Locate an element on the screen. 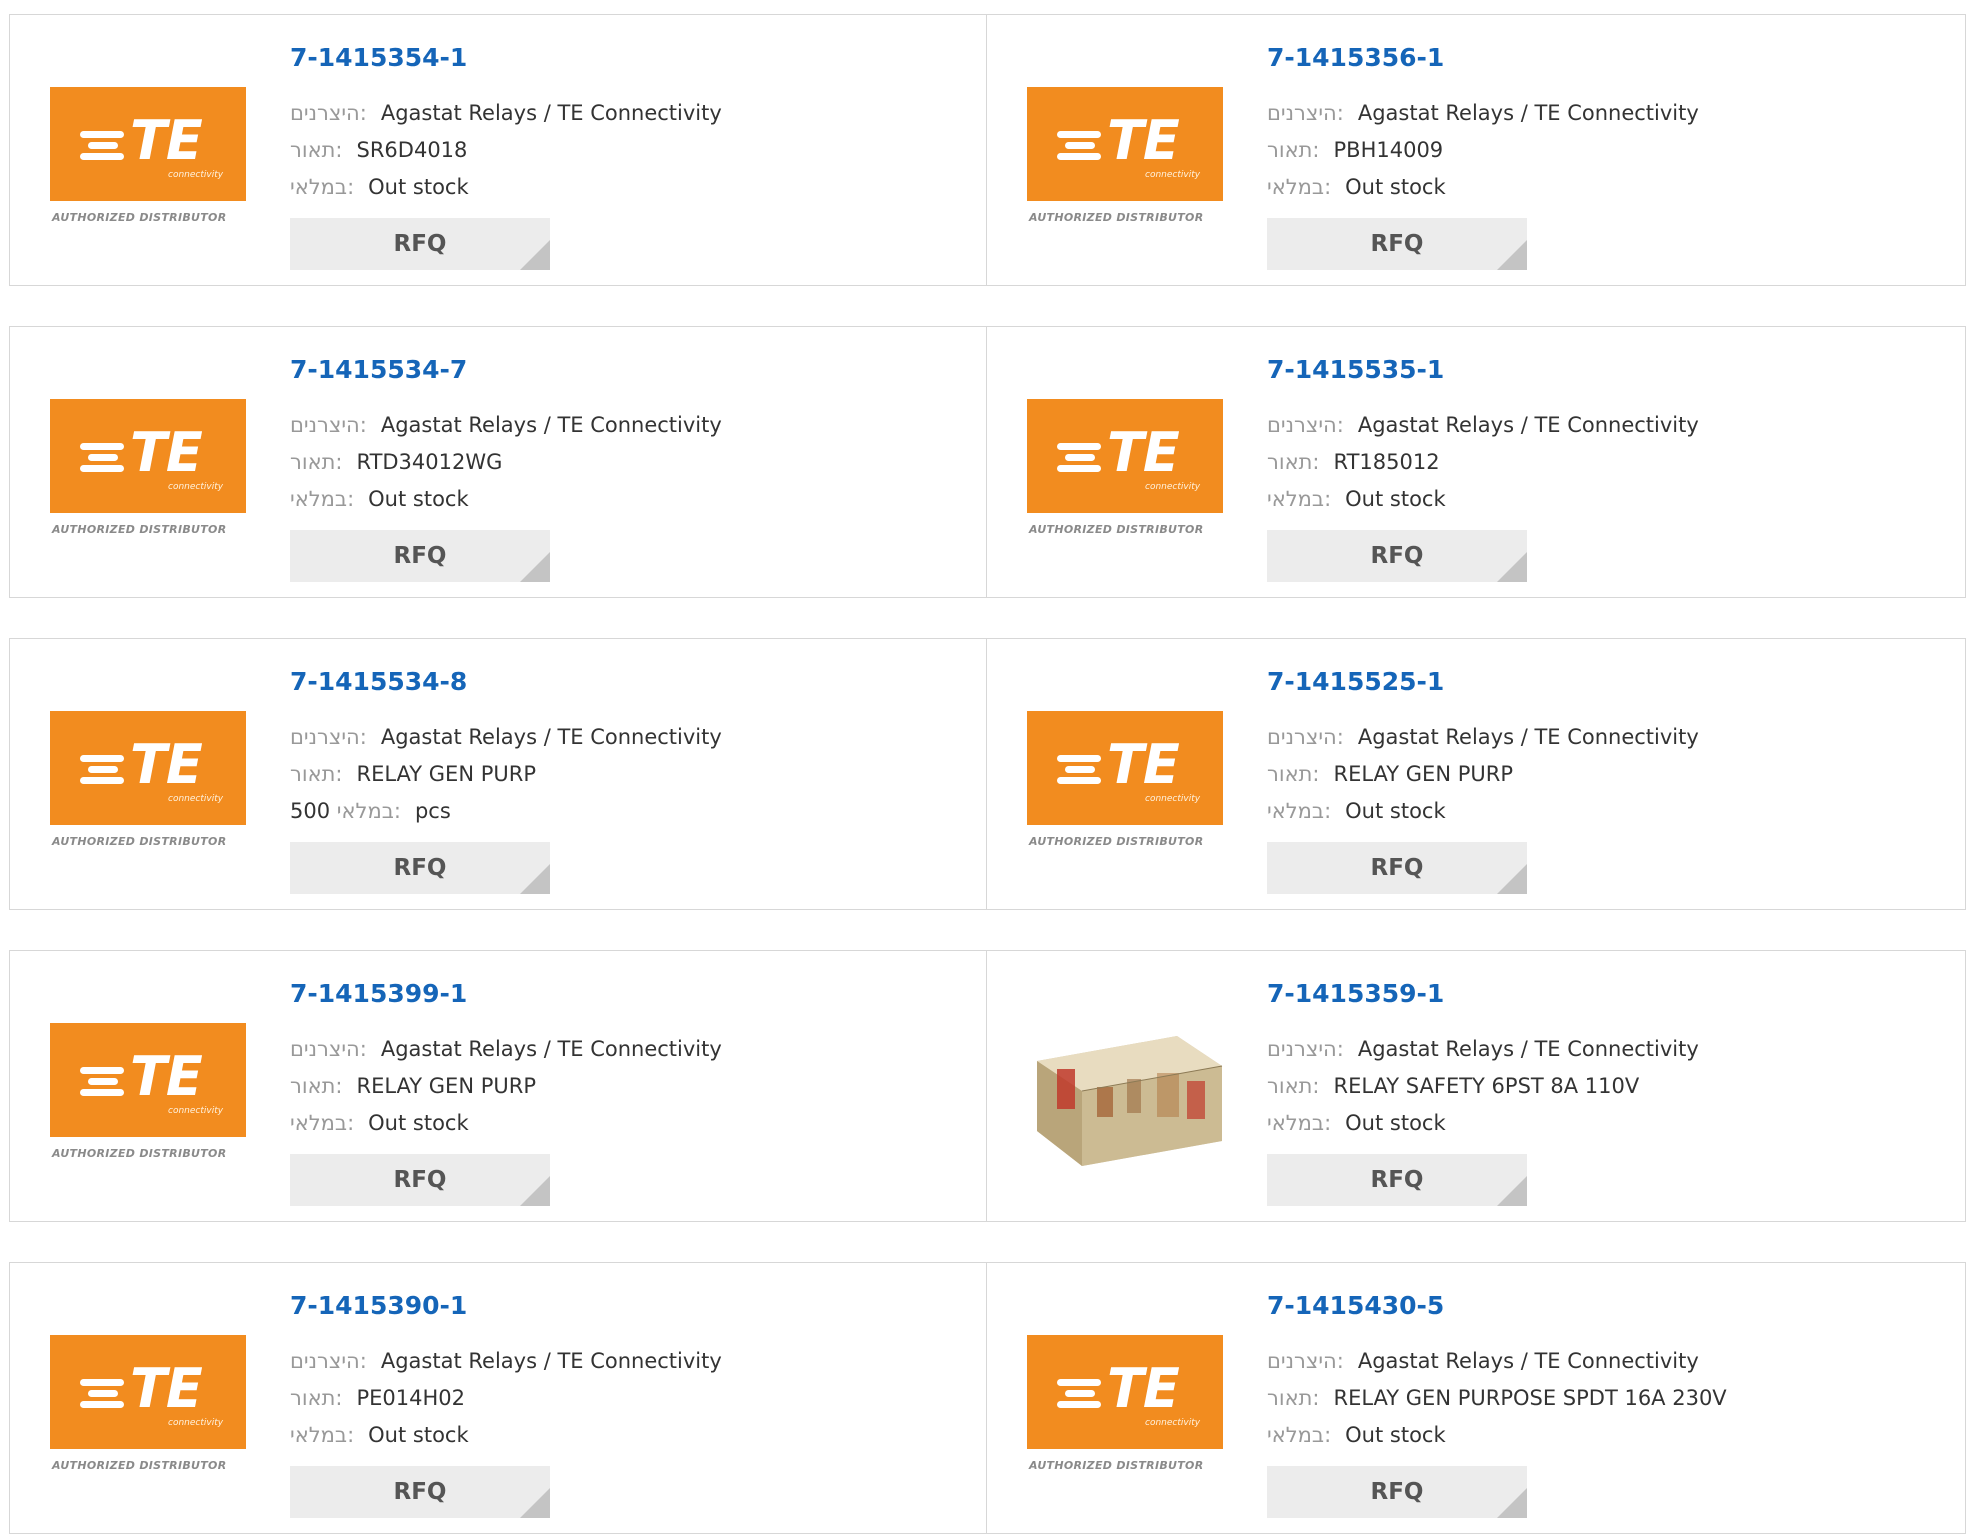 This screenshot has width=1969, height=1534. part-number-link: 7-1415534-8 is located at coordinates (378, 681).